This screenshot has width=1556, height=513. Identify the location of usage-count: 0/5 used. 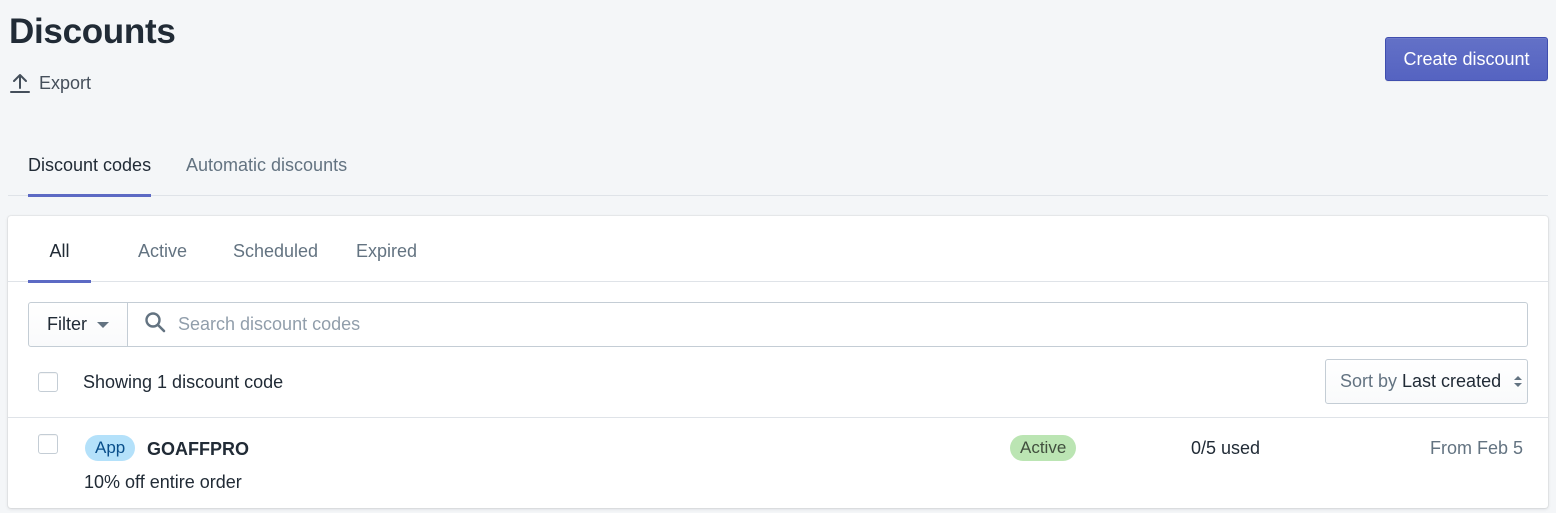
(1226, 448).